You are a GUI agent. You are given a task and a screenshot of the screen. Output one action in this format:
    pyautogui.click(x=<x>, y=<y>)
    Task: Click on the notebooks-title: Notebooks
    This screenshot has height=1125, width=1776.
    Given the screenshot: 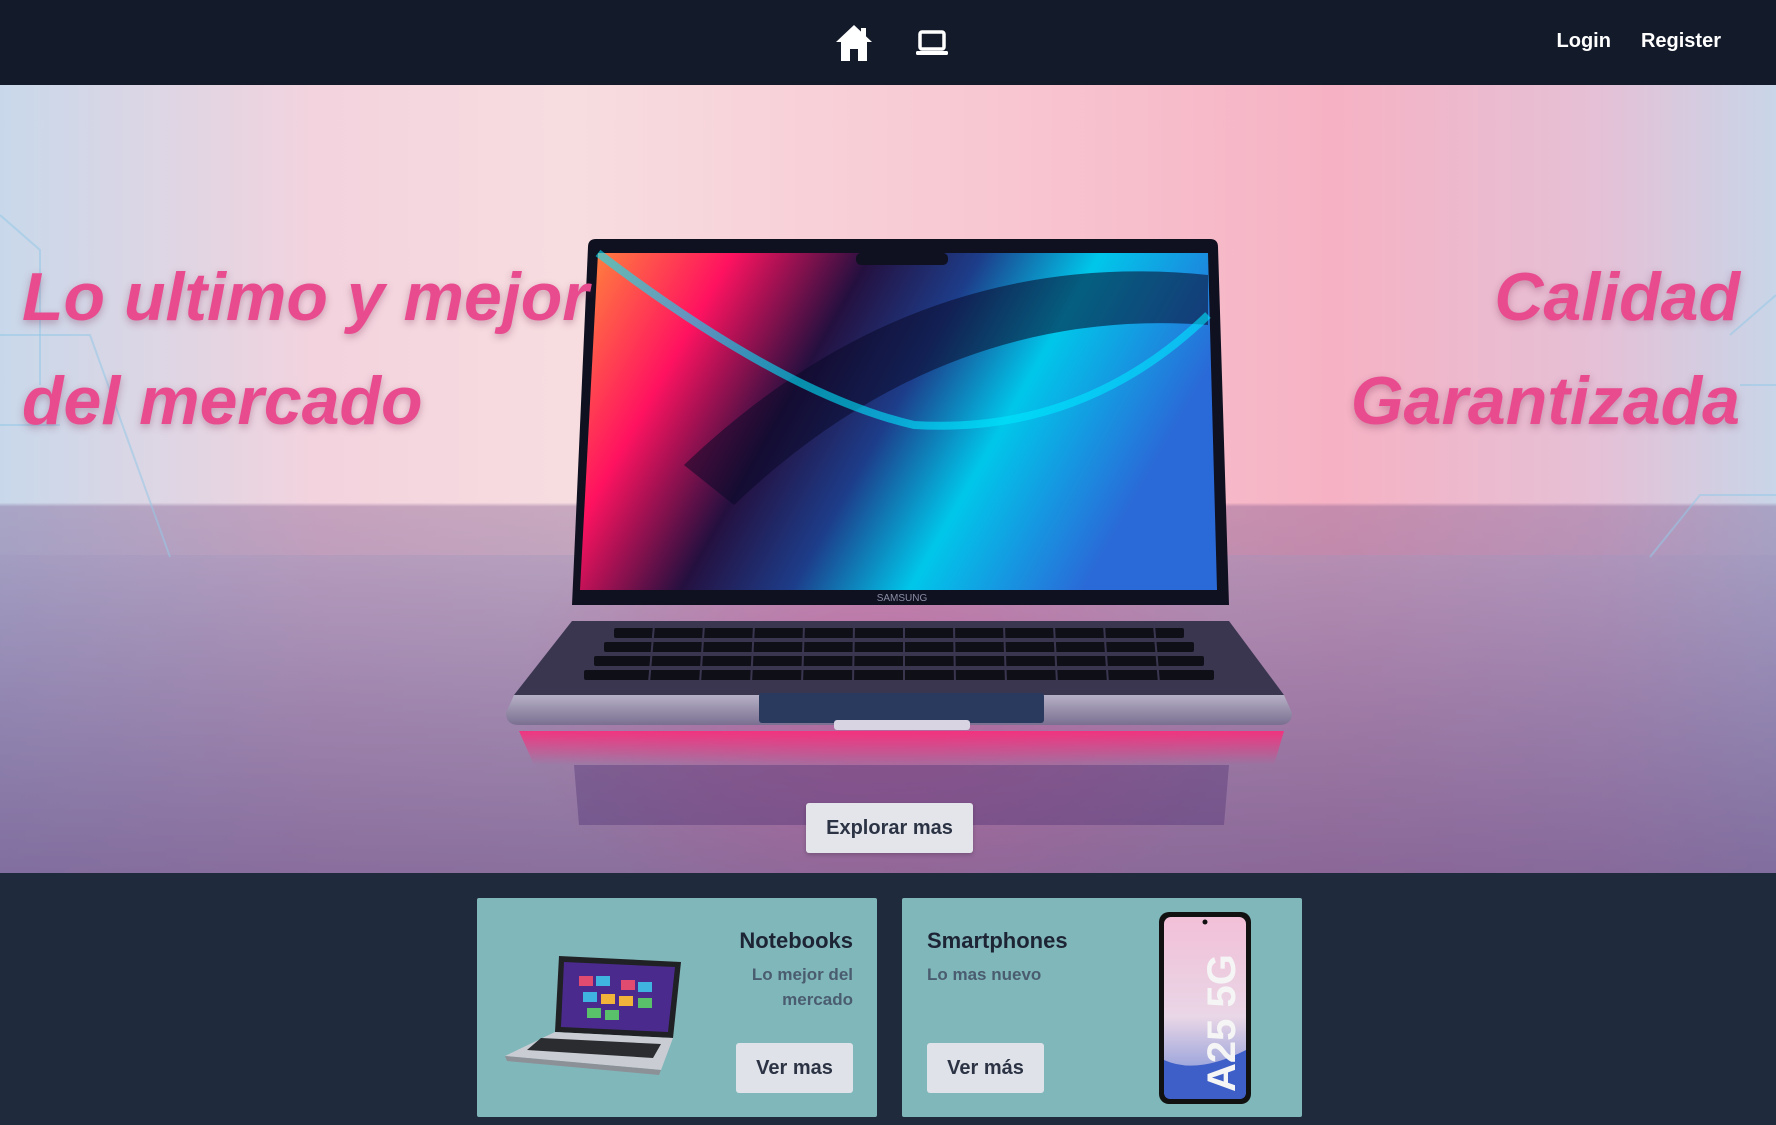 What is the action you would take?
    pyautogui.click(x=796, y=940)
    